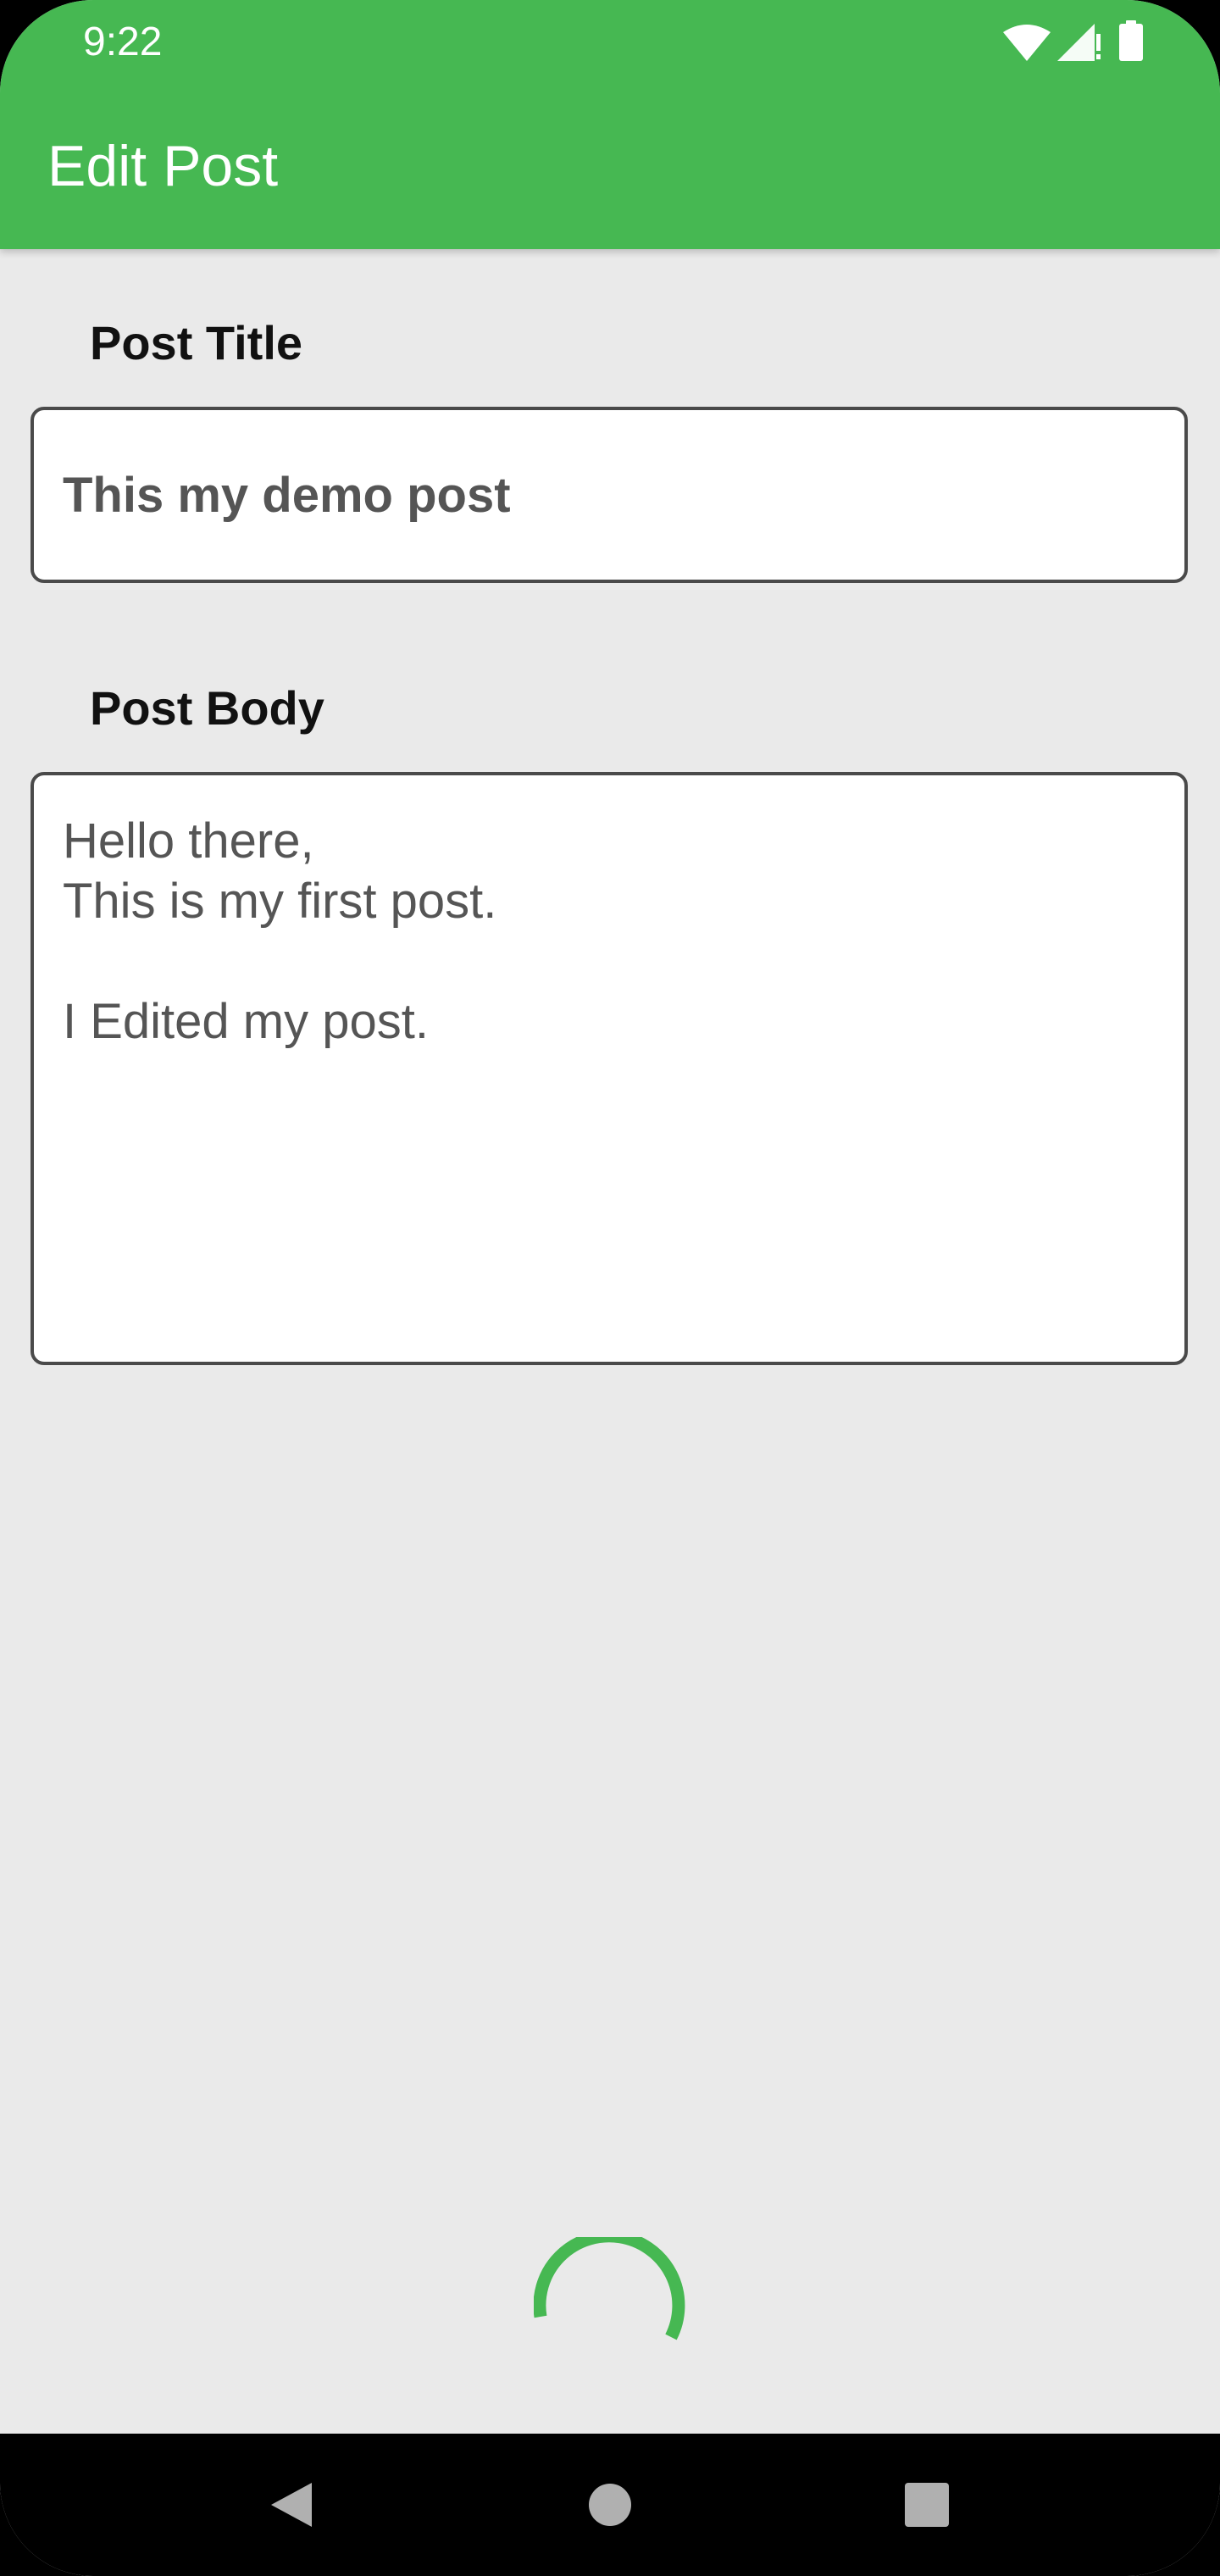  I want to click on back-icon, so click(296, 2505).